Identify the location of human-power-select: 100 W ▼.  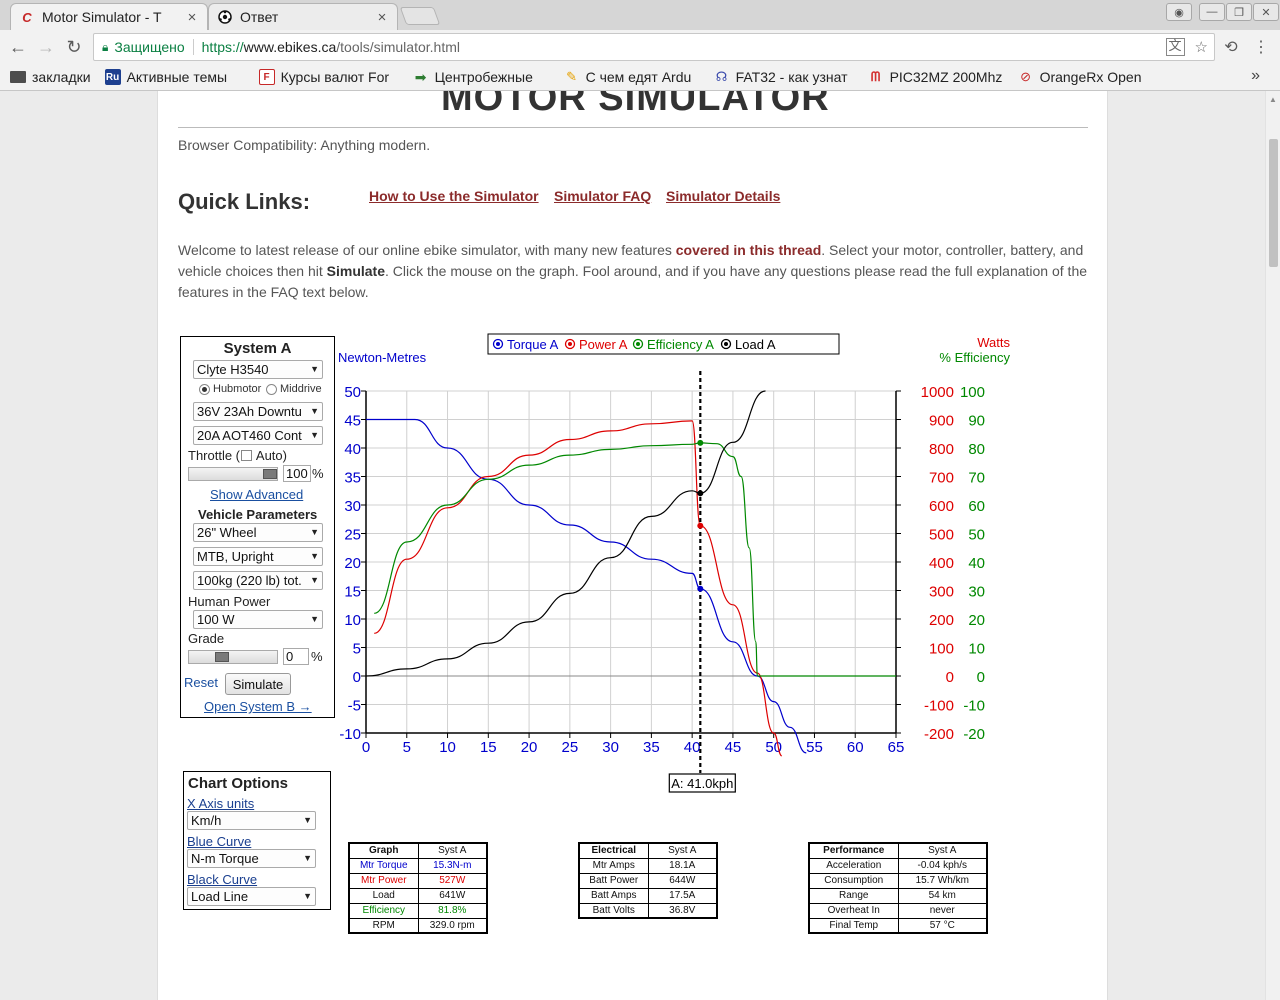
(258, 619).